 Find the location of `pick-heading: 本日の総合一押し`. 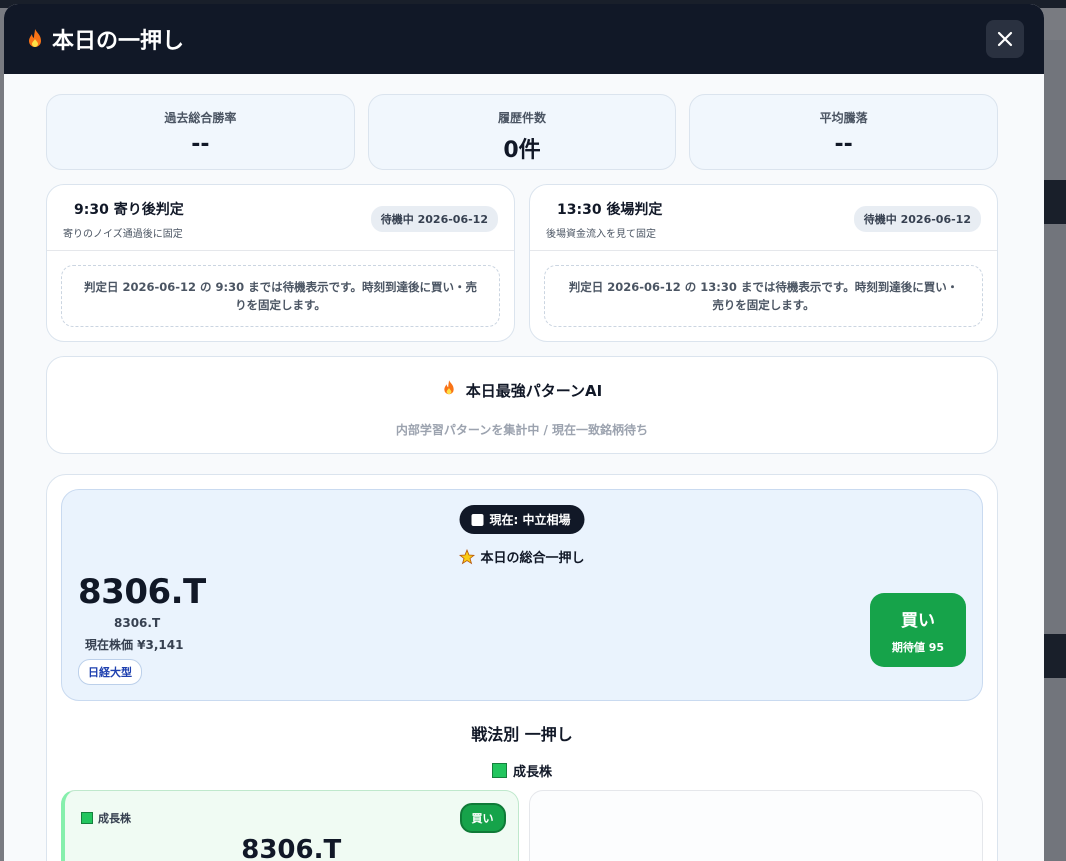

pick-heading: 本日の総合一押し is located at coordinates (522, 556).